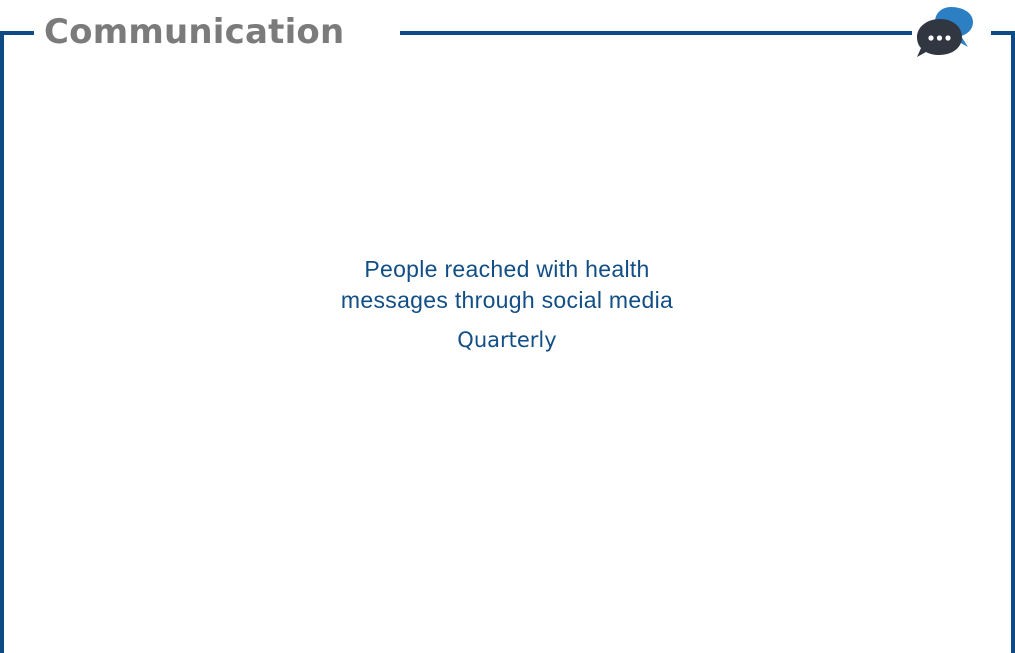 This screenshot has width=1015, height=653. I want to click on frame-left-line, so click(2, 343).